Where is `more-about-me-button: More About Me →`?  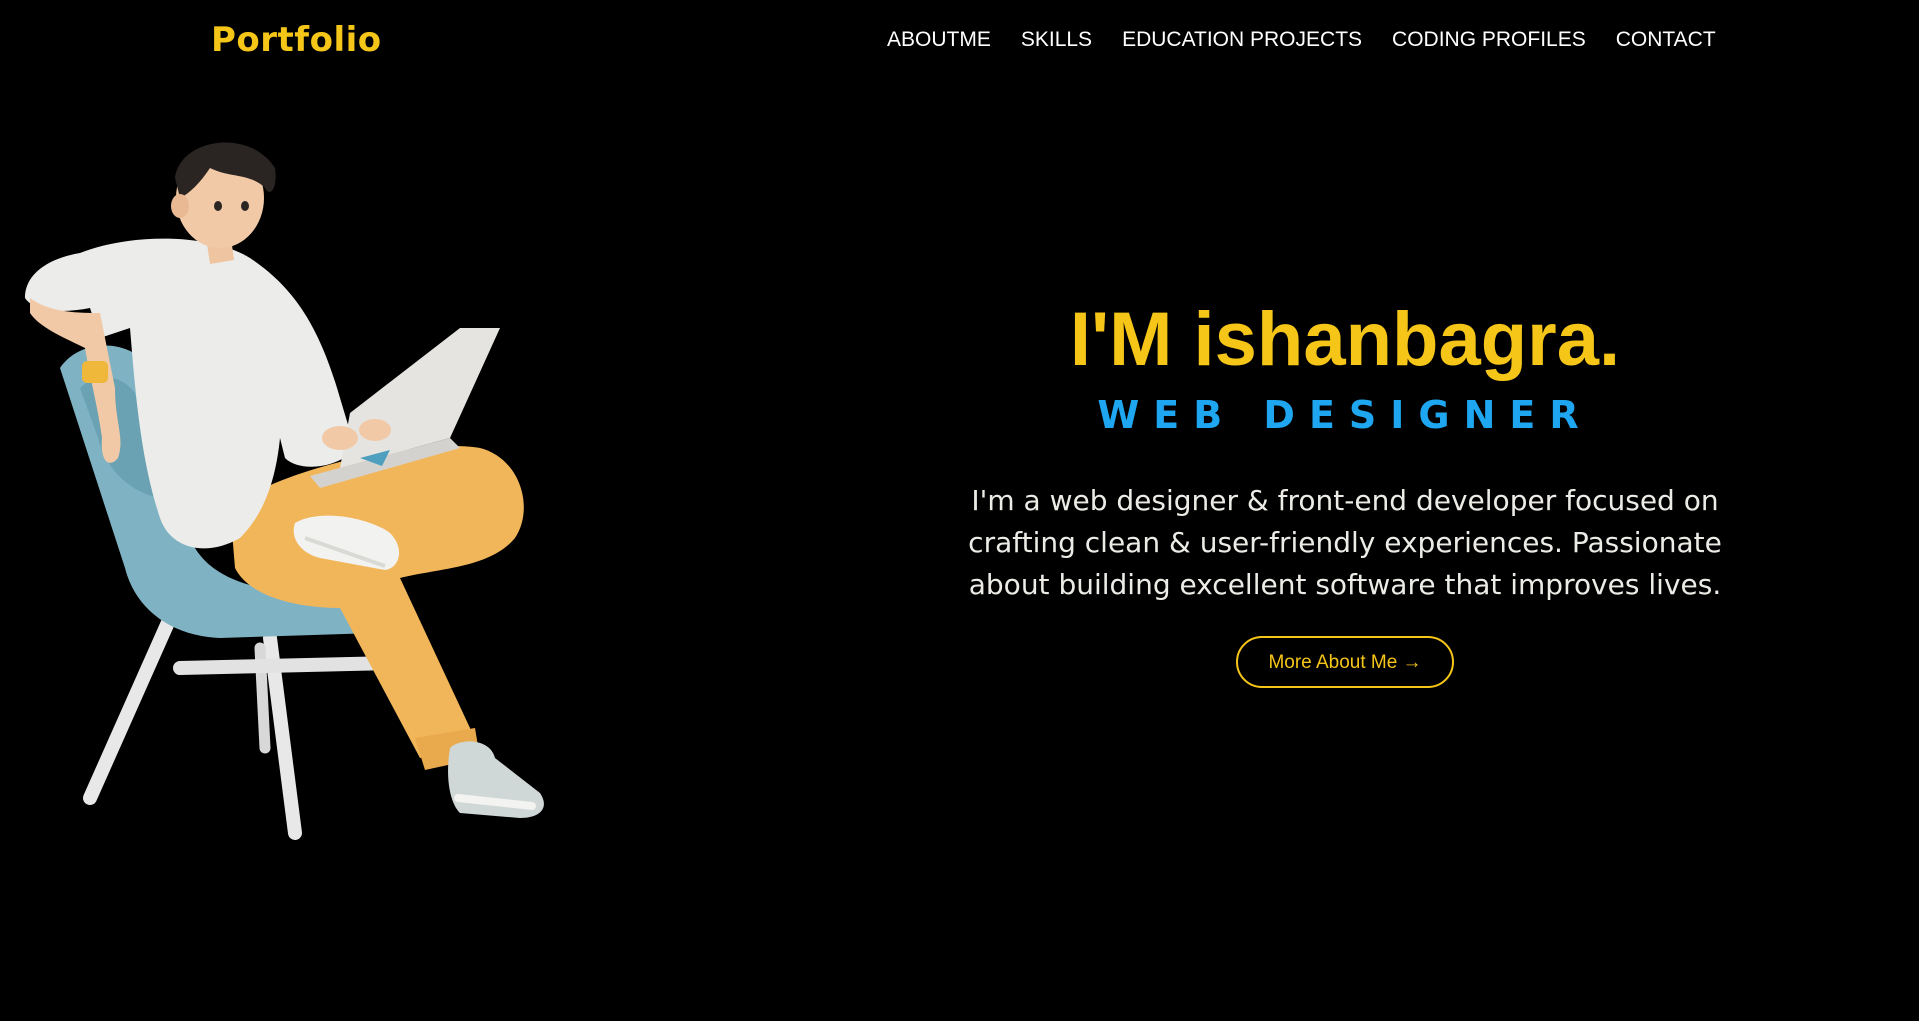 more-about-me-button: More About Me → is located at coordinates (1345, 662).